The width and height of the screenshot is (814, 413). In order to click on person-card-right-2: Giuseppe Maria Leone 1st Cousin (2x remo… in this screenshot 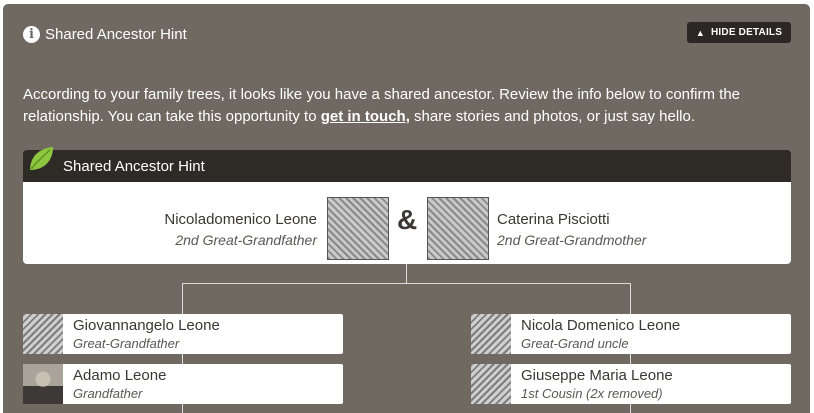, I will do `click(631, 384)`.